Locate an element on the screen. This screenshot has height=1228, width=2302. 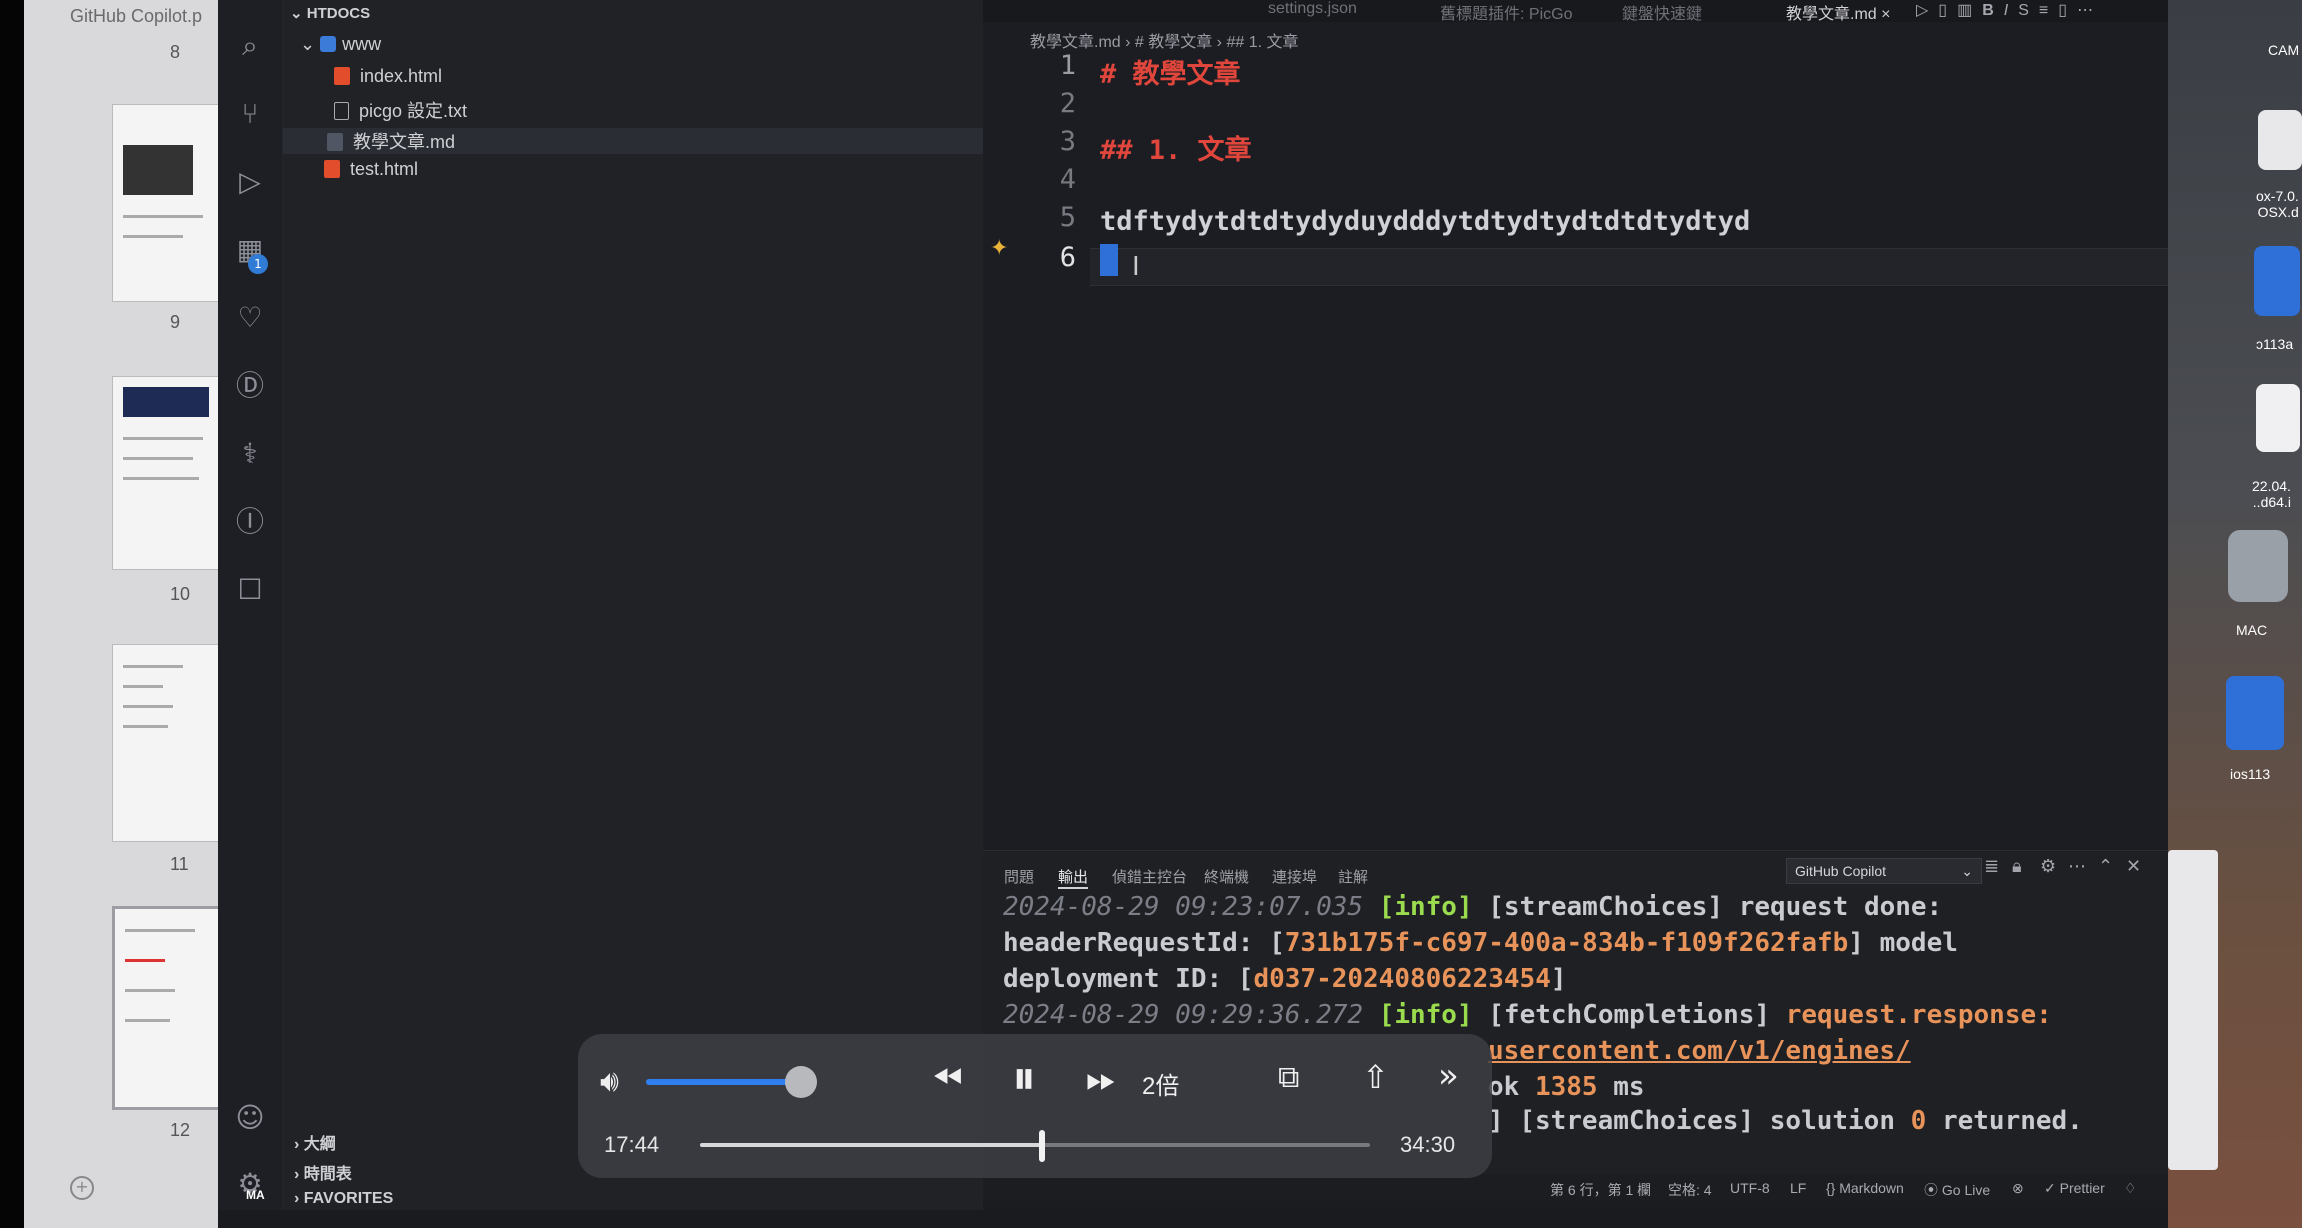
prettier-button: ✓ Prettier is located at coordinates (2074, 1188).